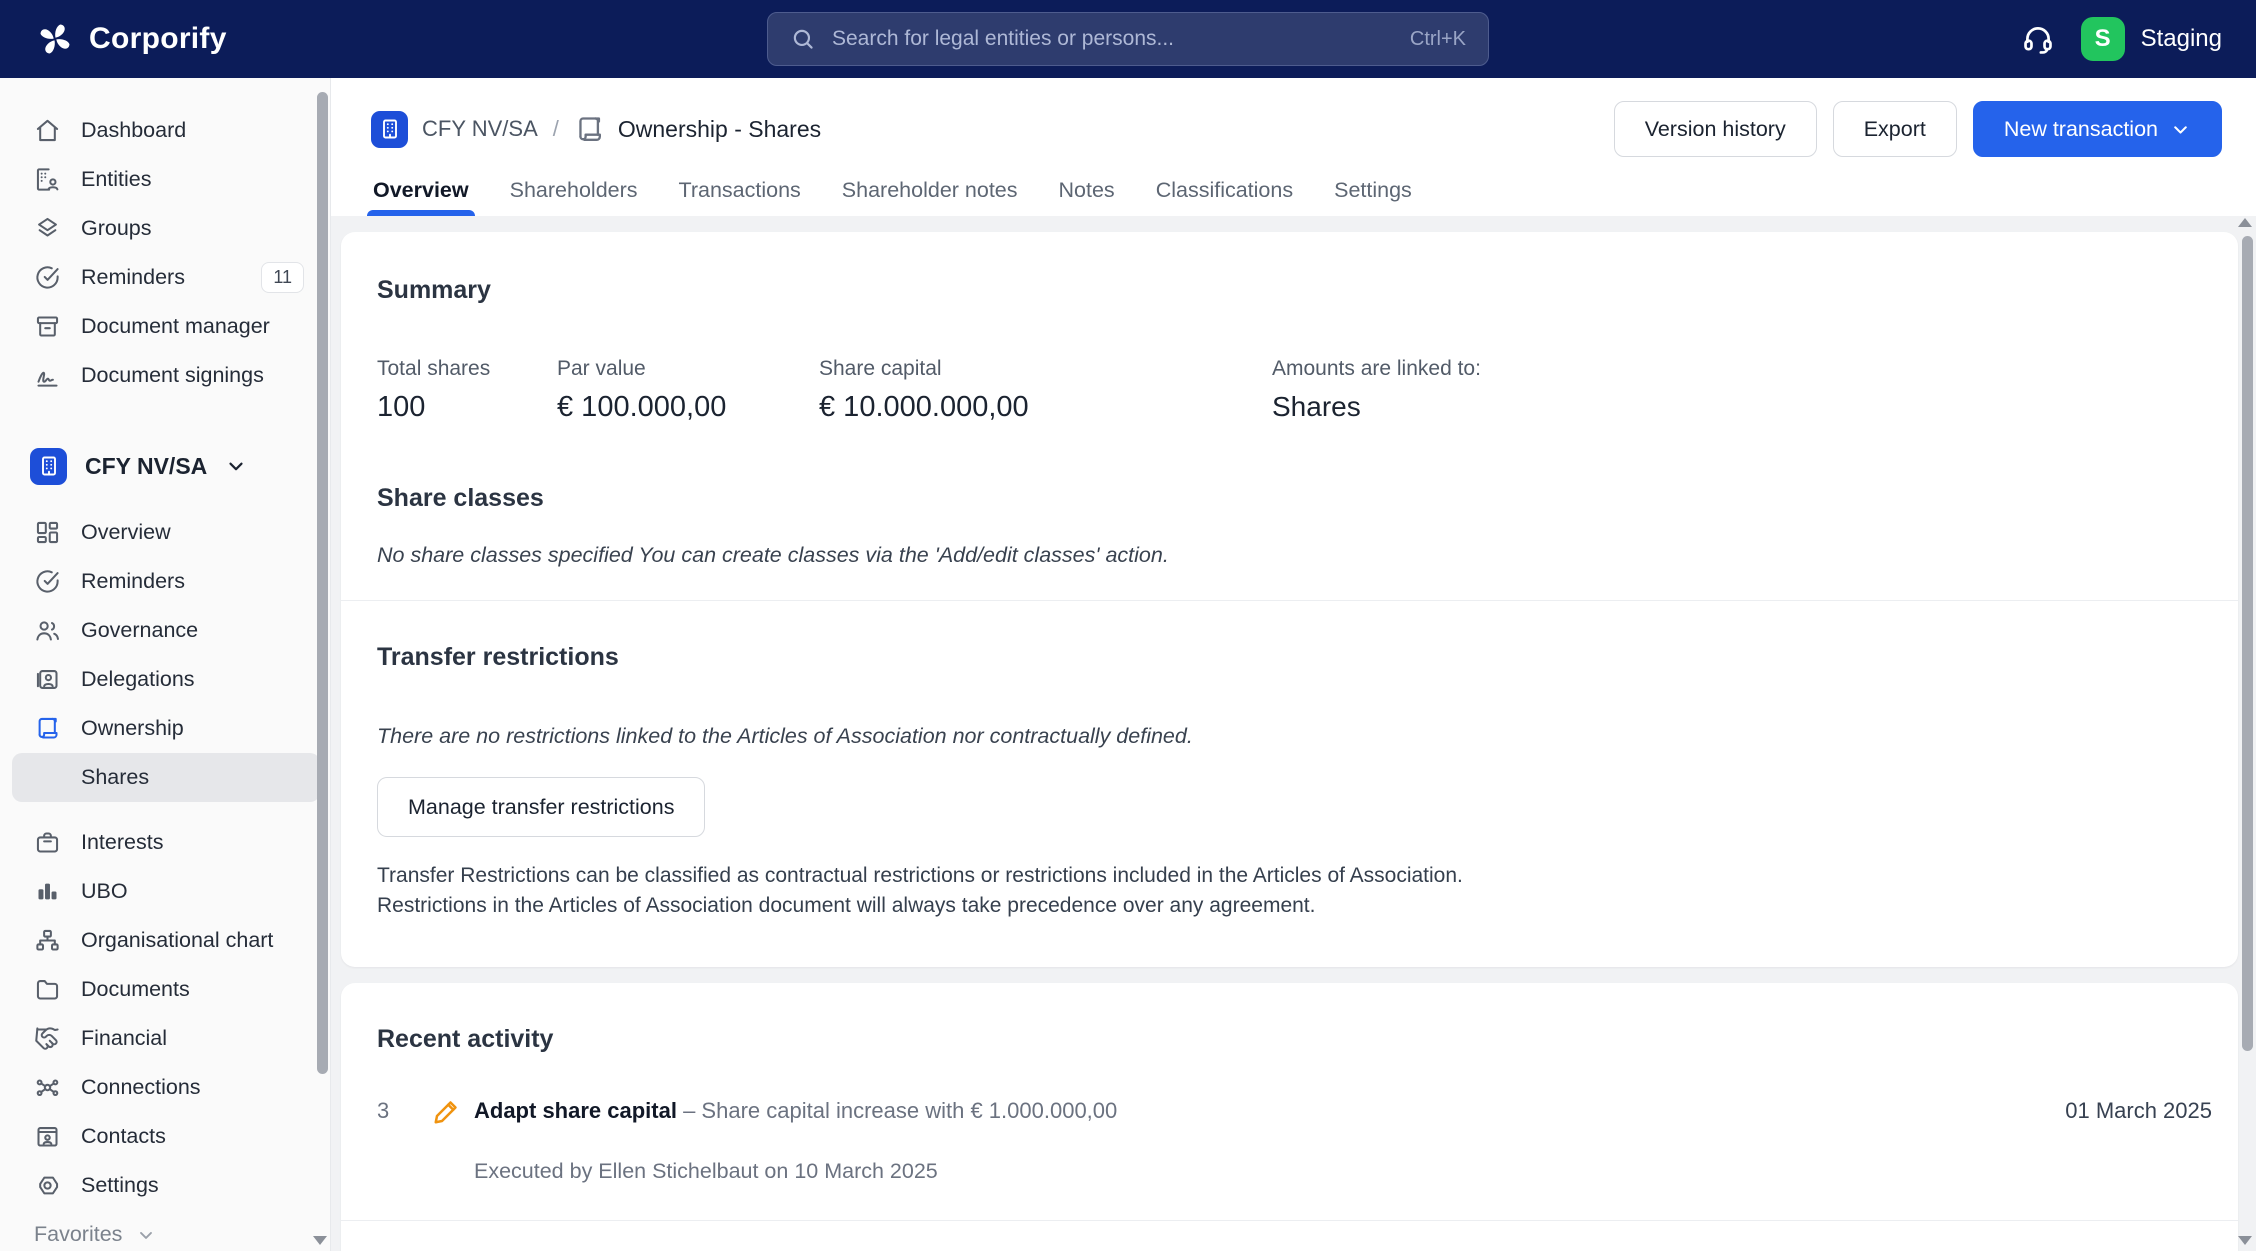 The height and width of the screenshot is (1251, 2256). Describe the element at coordinates (165, 179) in the screenshot. I see `sidebar-item-entities: Entities` at that location.